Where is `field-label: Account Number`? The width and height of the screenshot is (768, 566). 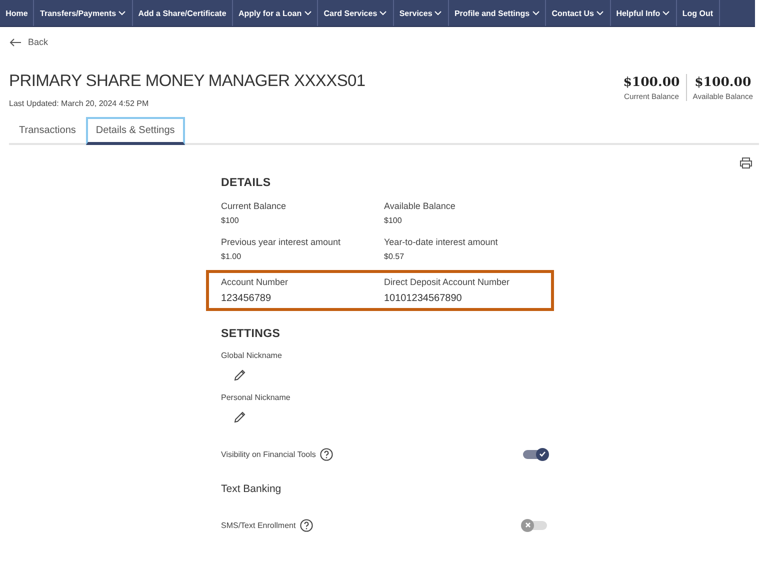
field-label: Account Number is located at coordinates (255, 281).